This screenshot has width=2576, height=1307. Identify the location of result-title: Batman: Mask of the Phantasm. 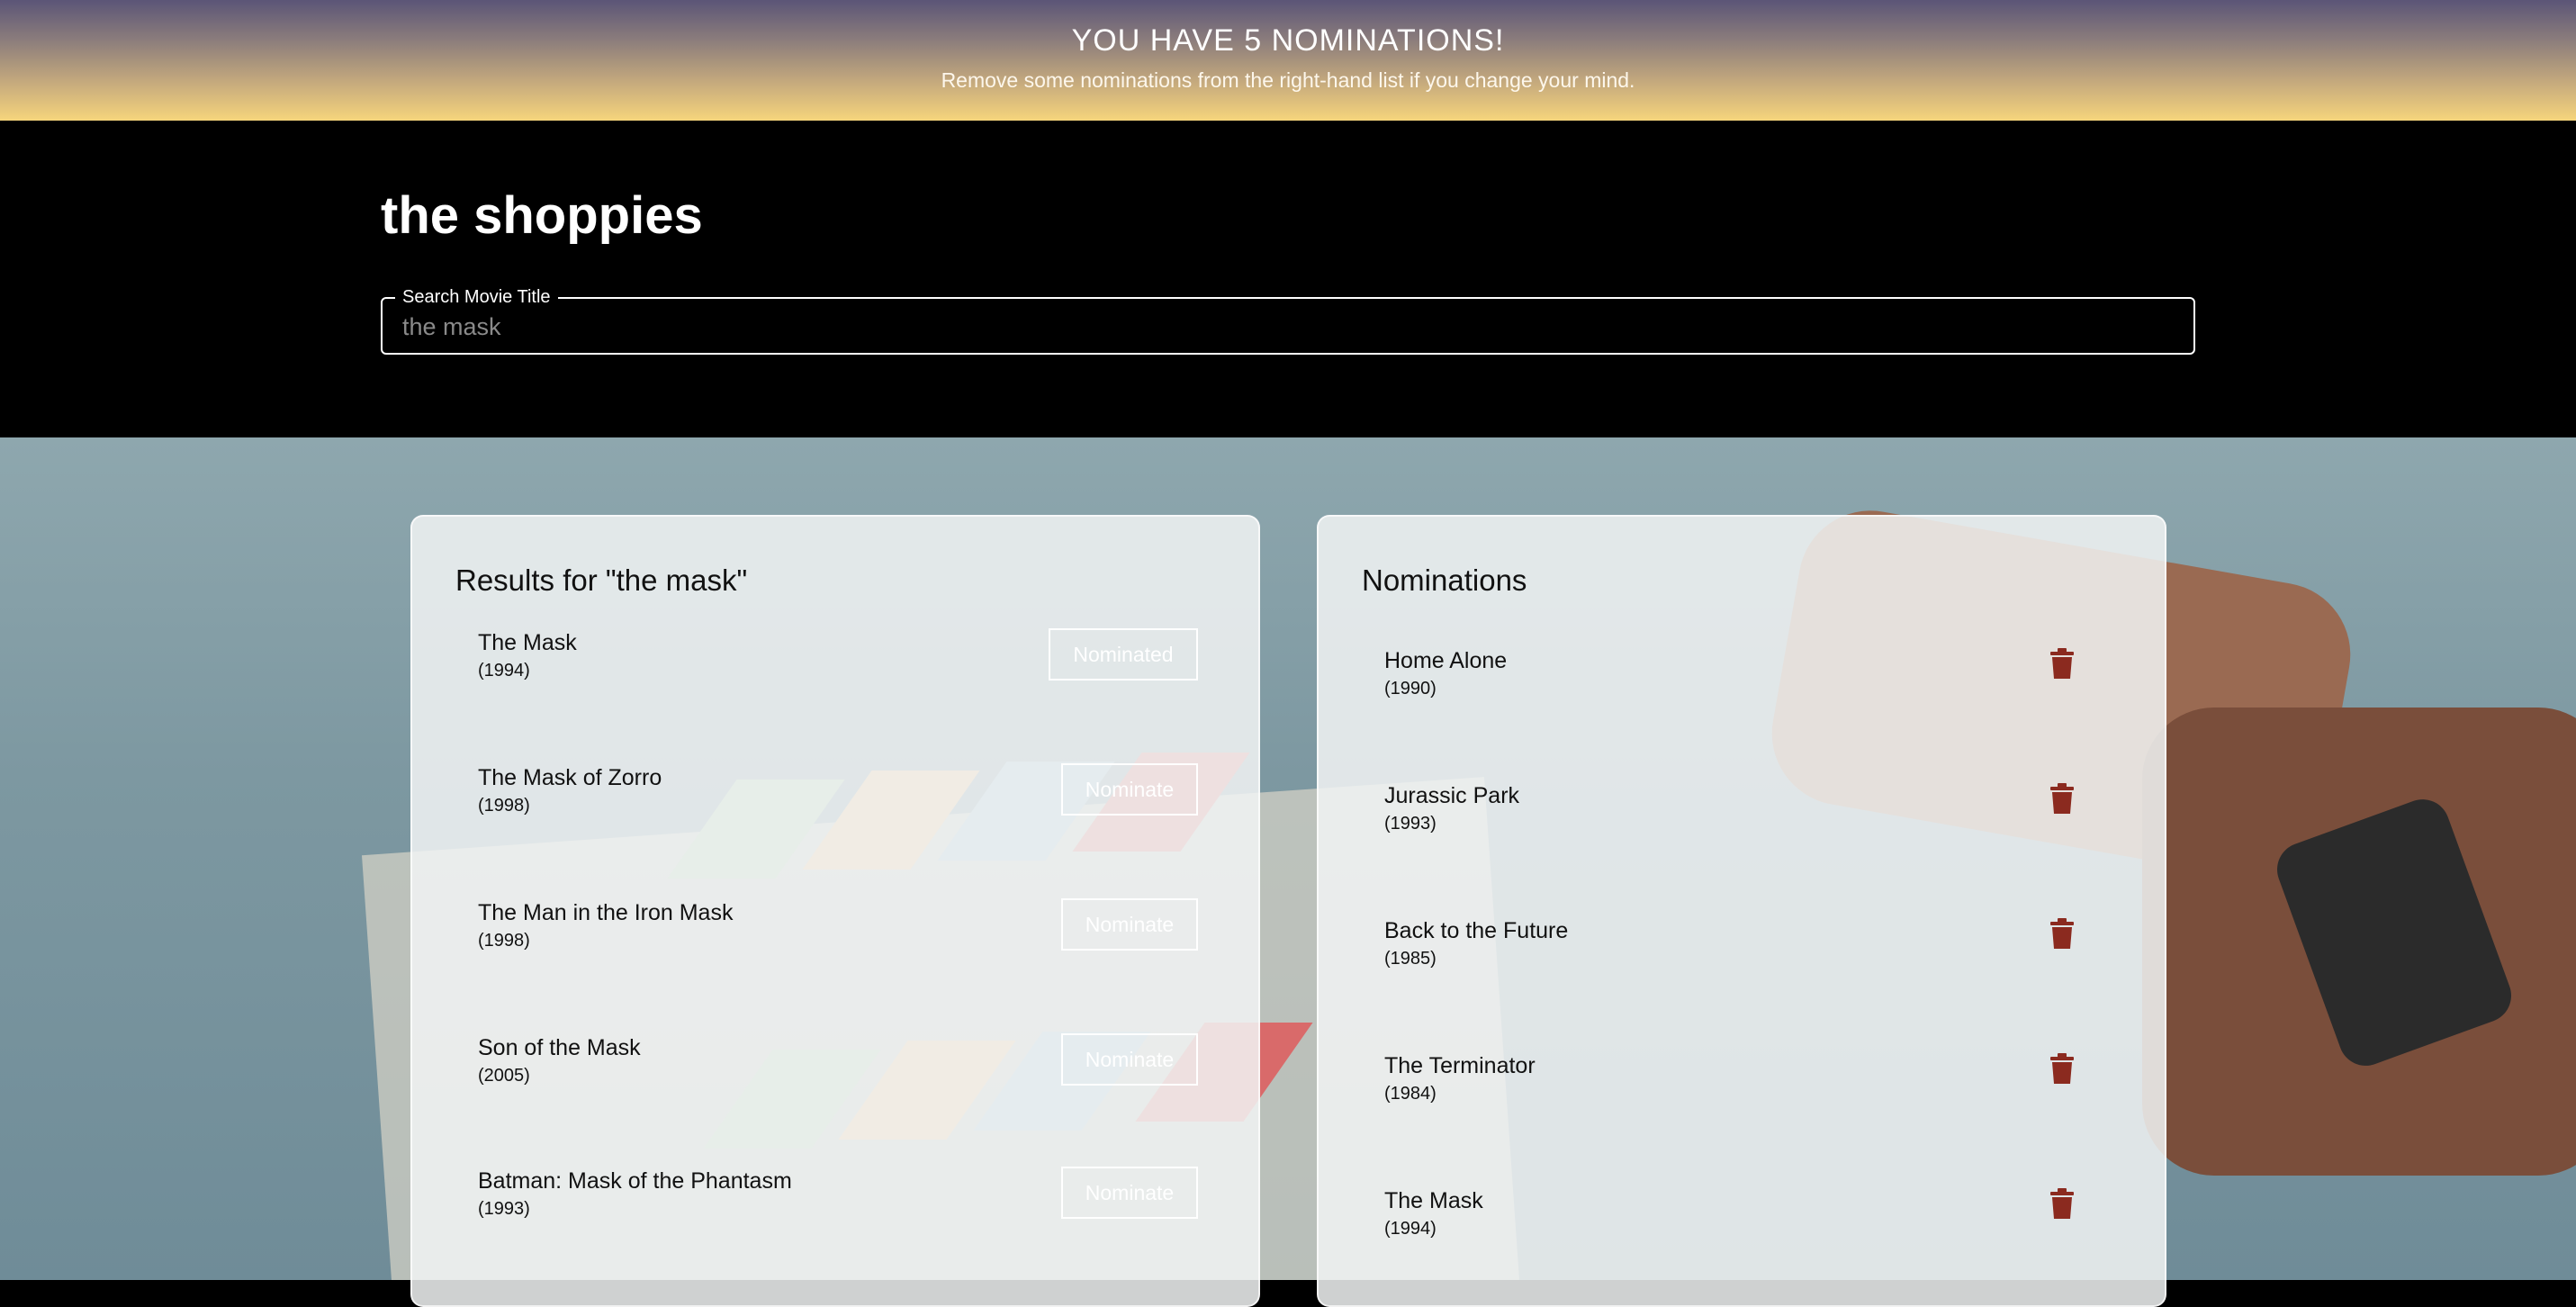
(635, 1181).